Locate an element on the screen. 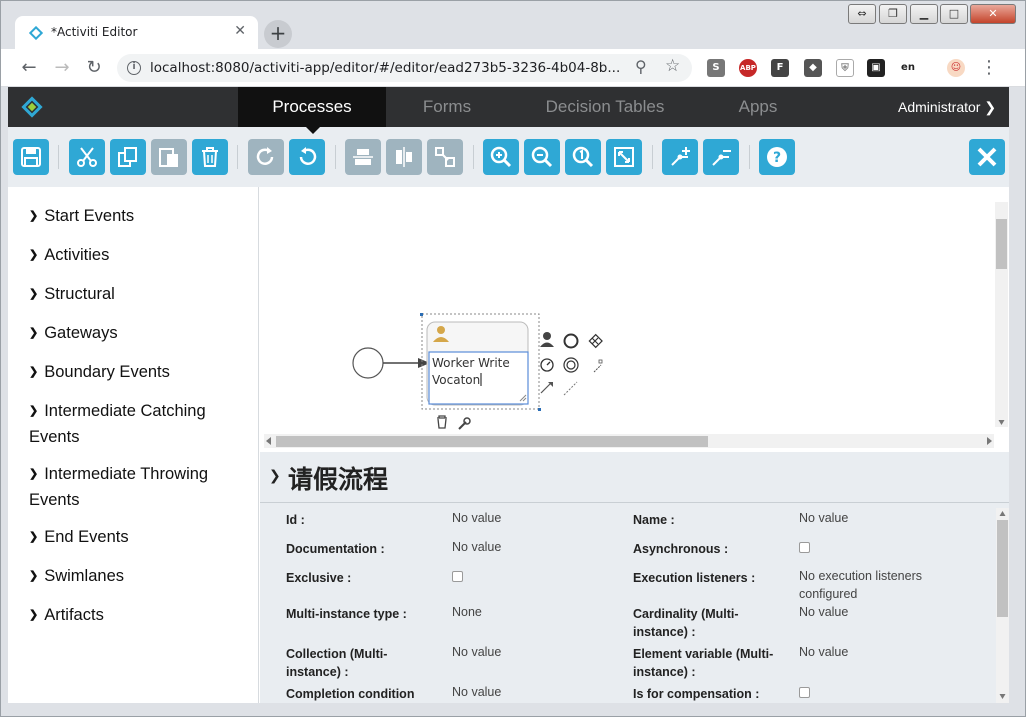 The height and width of the screenshot is (717, 1026). zoom-actual-button is located at coordinates (583, 157).